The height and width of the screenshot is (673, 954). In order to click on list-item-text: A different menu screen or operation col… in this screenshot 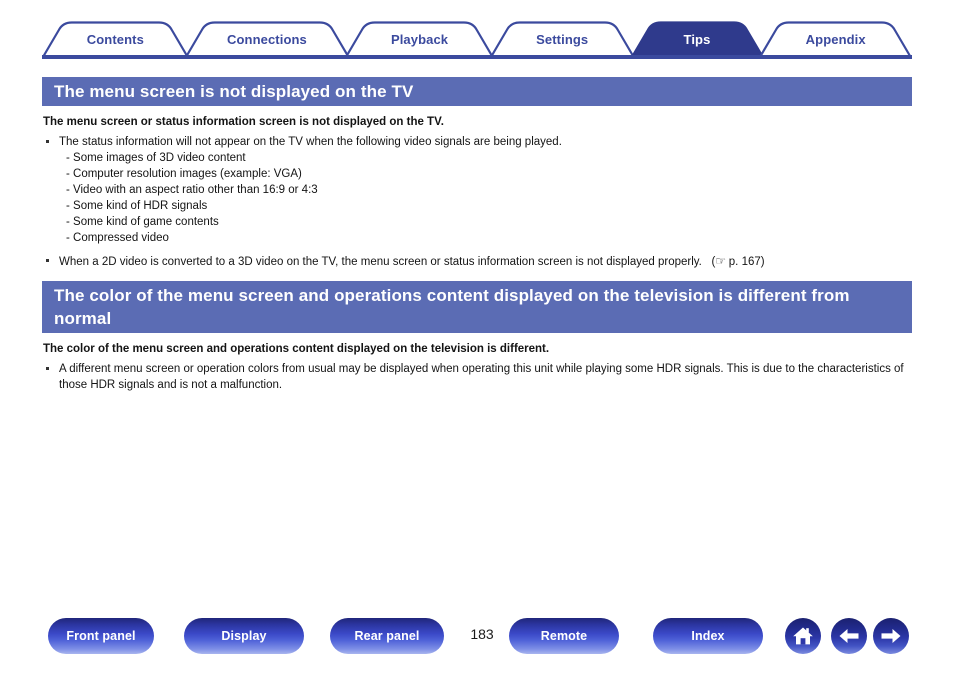, I will do `click(481, 377)`.